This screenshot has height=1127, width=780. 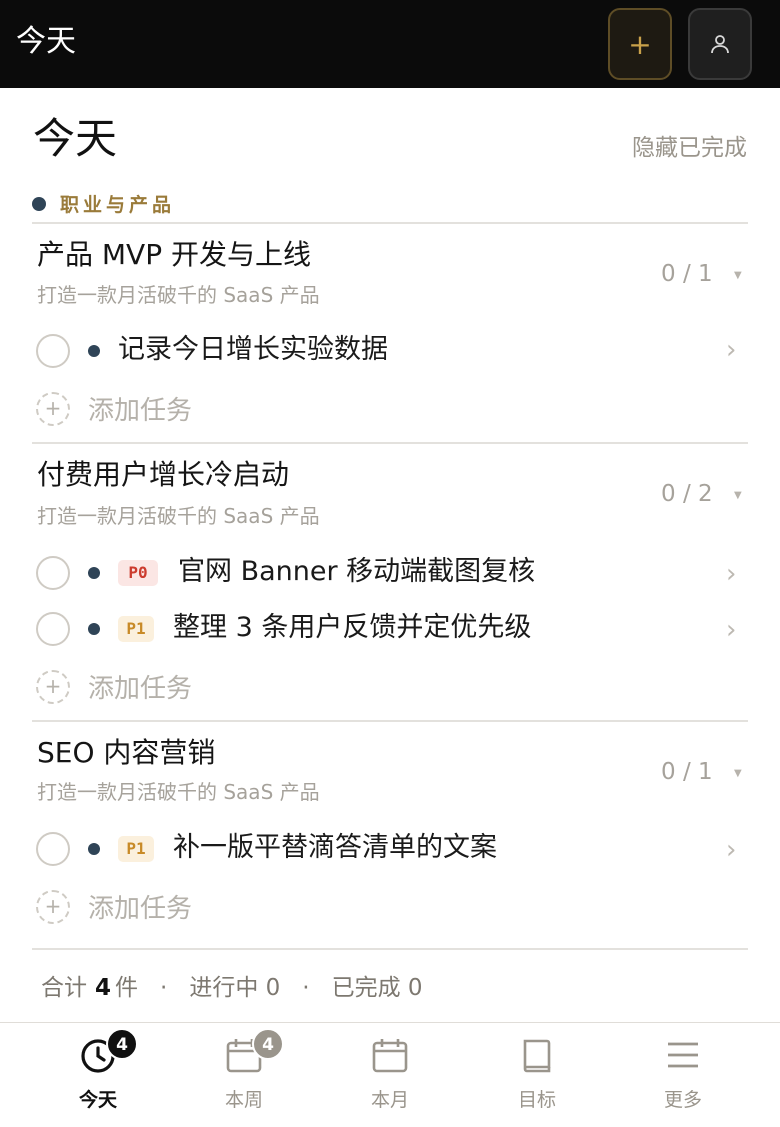 I want to click on project-title: 付费用户增长冷启动, so click(x=163, y=475).